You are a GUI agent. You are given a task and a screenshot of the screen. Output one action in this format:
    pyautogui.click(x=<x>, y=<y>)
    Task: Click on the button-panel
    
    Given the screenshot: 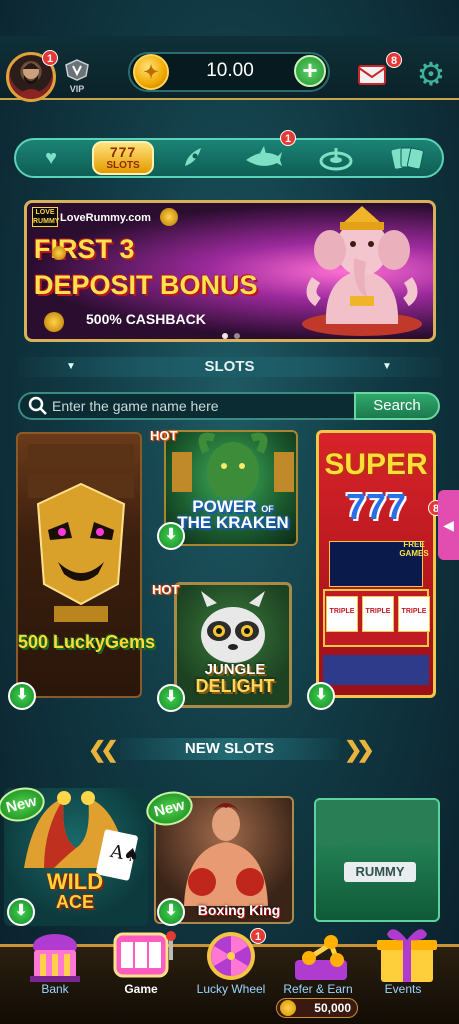 What is the action you would take?
    pyautogui.click(x=376, y=670)
    